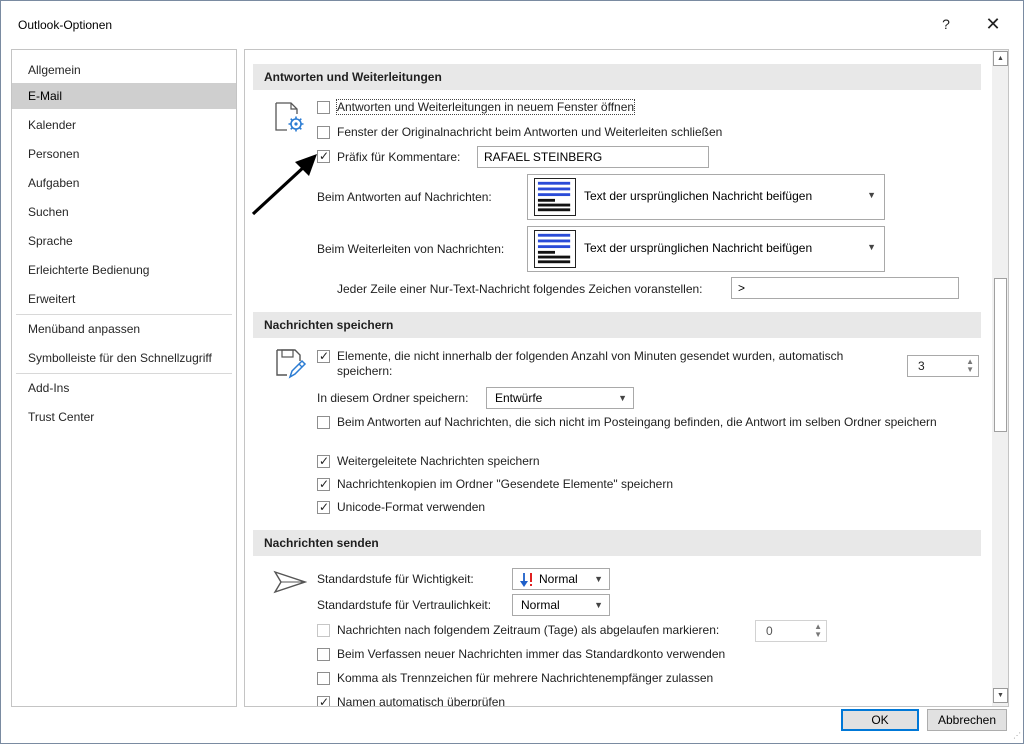  I want to click on sidebar-item-aufgaben: Aufgaben, so click(124, 183).